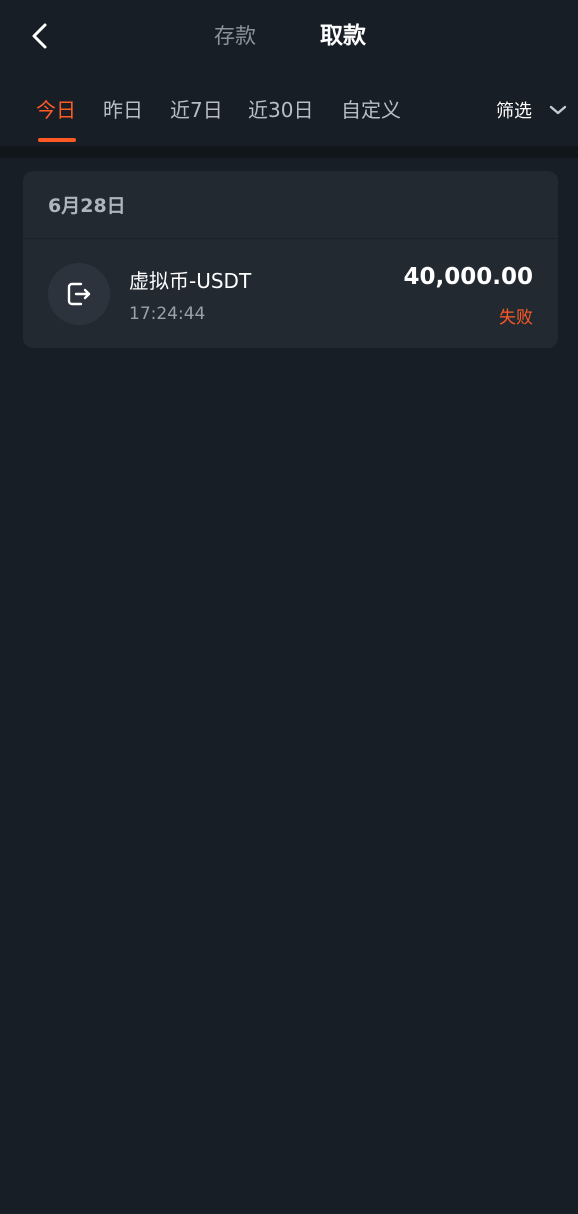 The height and width of the screenshot is (1214, 578). Describe the element at coordinates (516, 318) in the screenshot. I see `transaction-status: 失败` at that location.